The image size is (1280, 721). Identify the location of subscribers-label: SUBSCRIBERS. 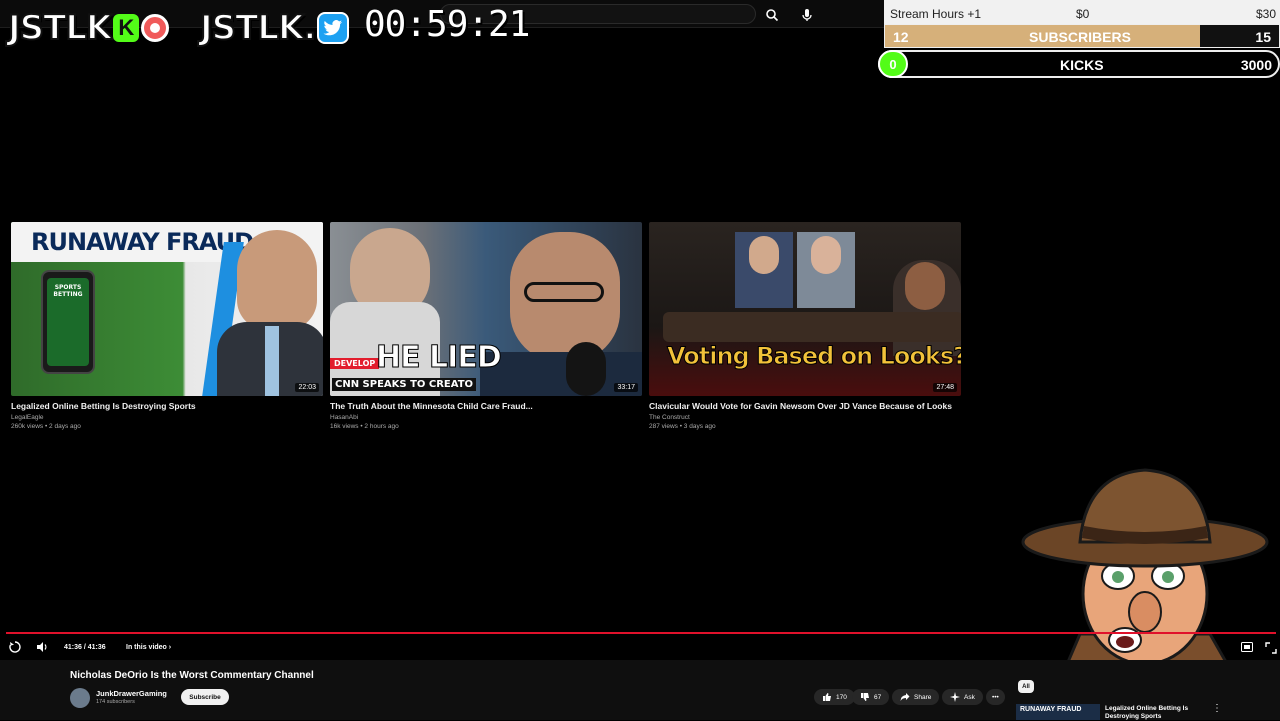
(1080, 37).